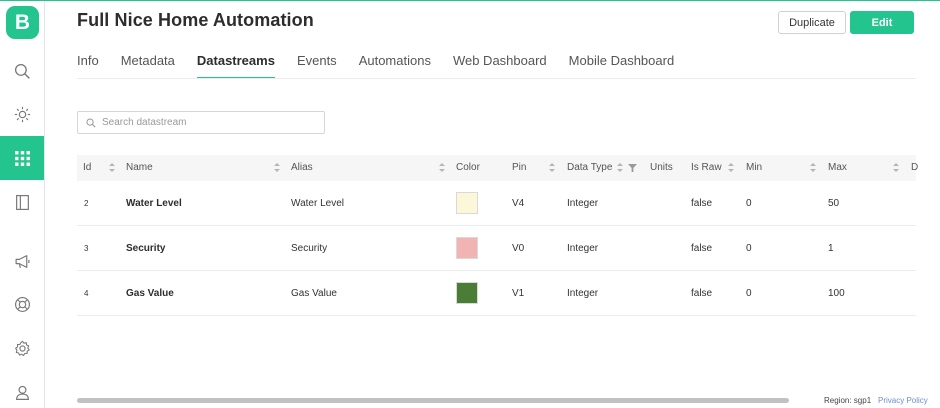  What do you see at coordinates (834, 203) in the screenshot?
I see `cell-max: 50` at bounding box center [834, 203].